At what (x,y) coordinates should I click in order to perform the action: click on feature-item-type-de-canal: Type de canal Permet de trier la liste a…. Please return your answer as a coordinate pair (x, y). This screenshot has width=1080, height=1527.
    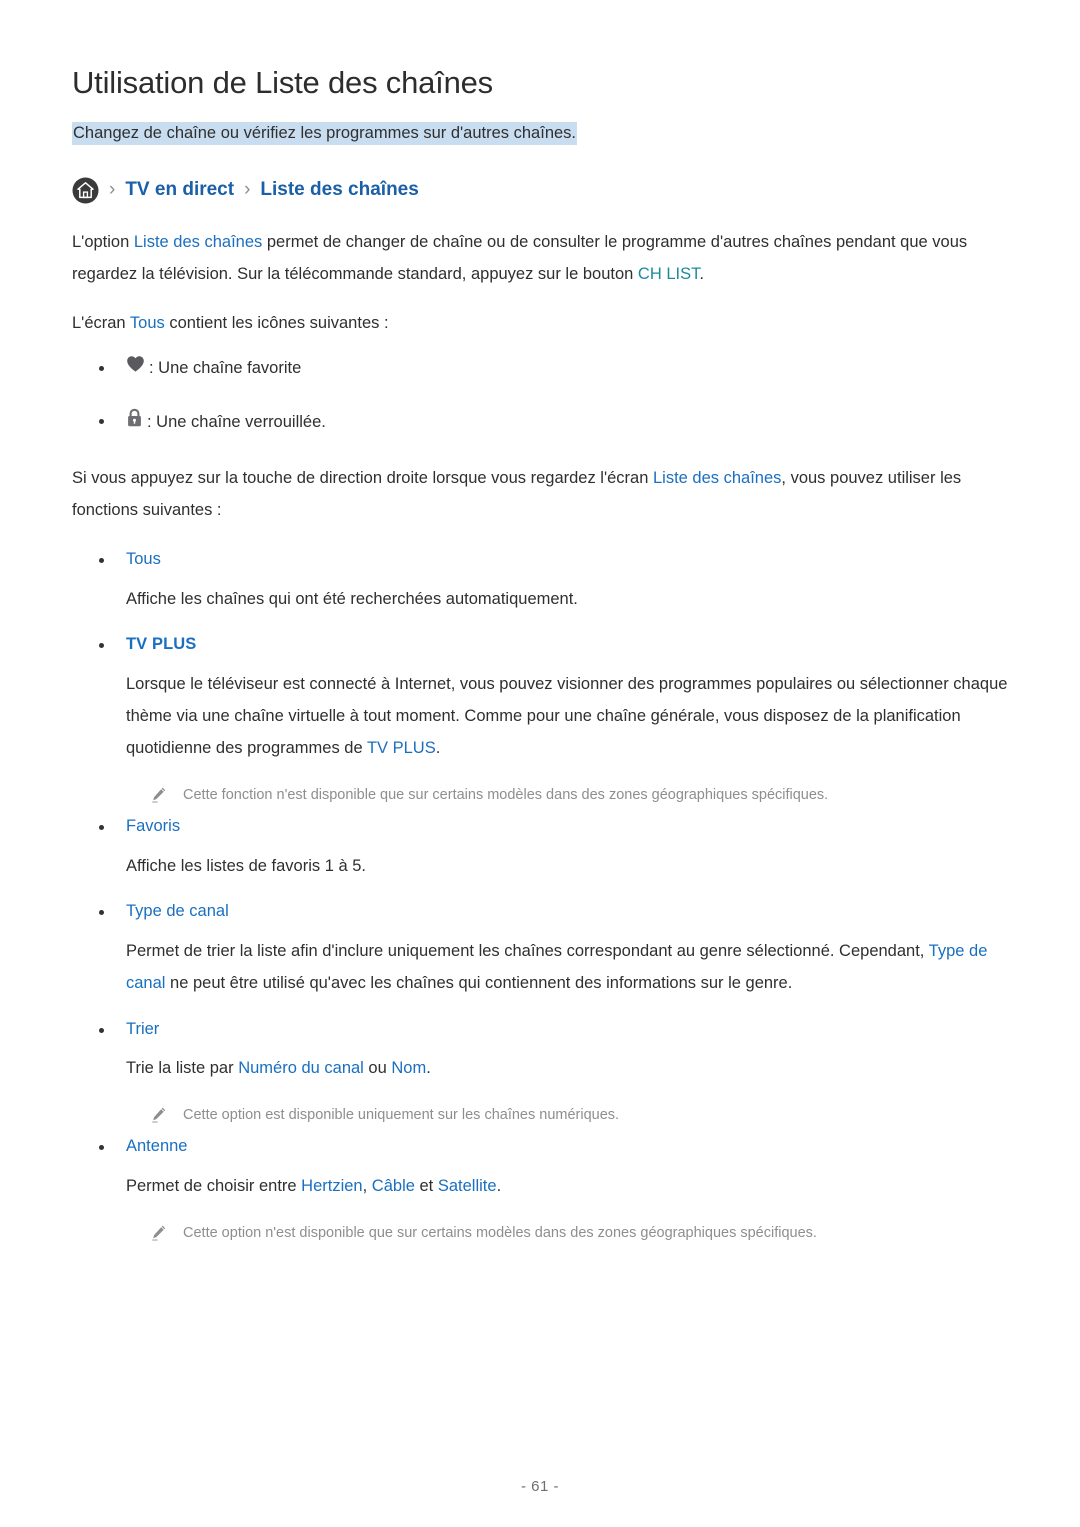
    Looking at the image, I should click on (546, 948).